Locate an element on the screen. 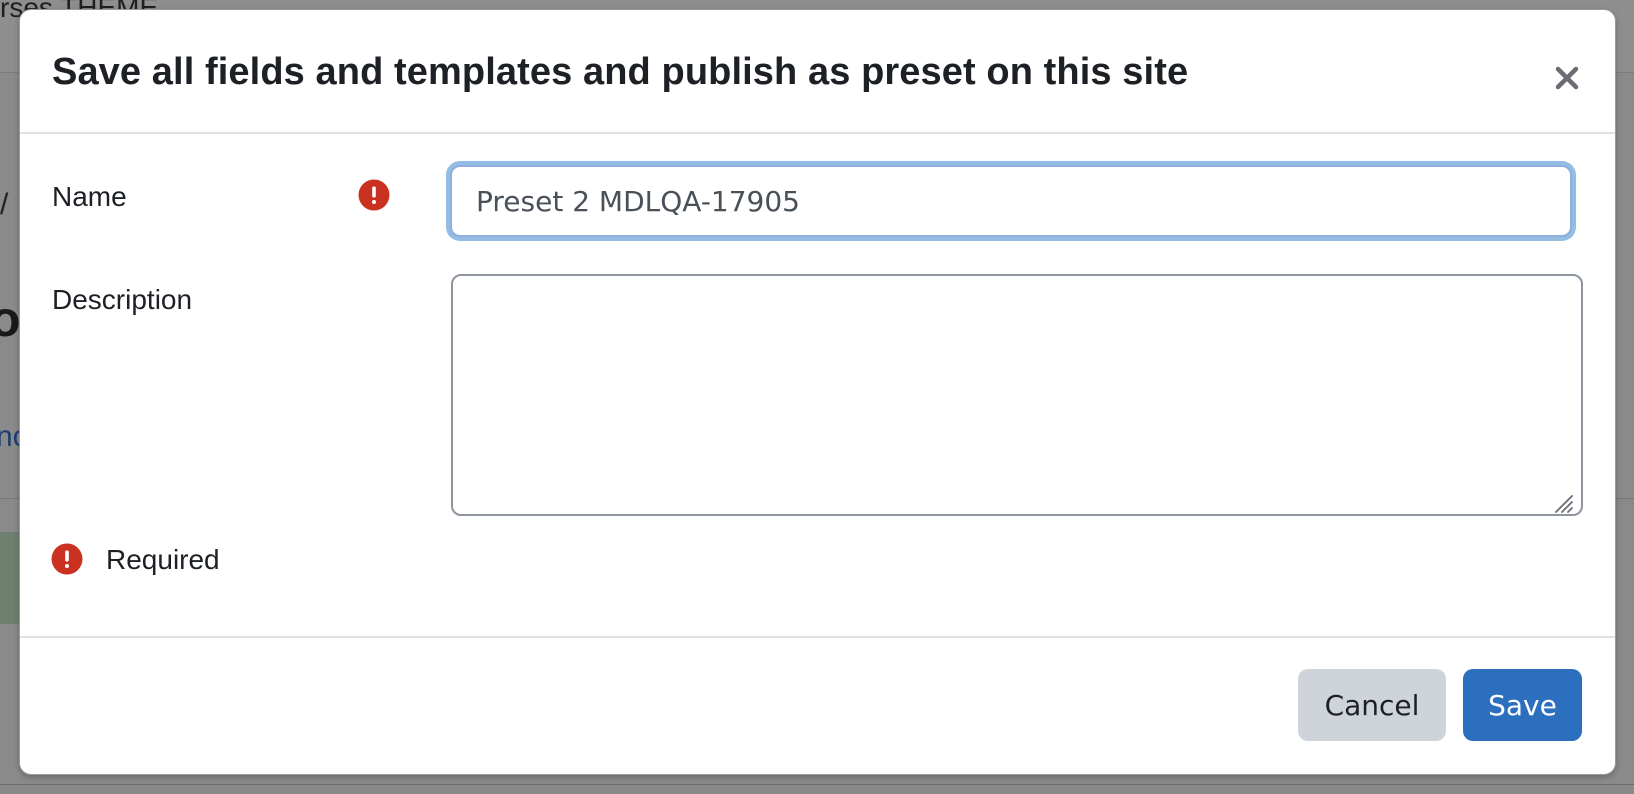  name-label: Name is located at coordinates (89, 196).